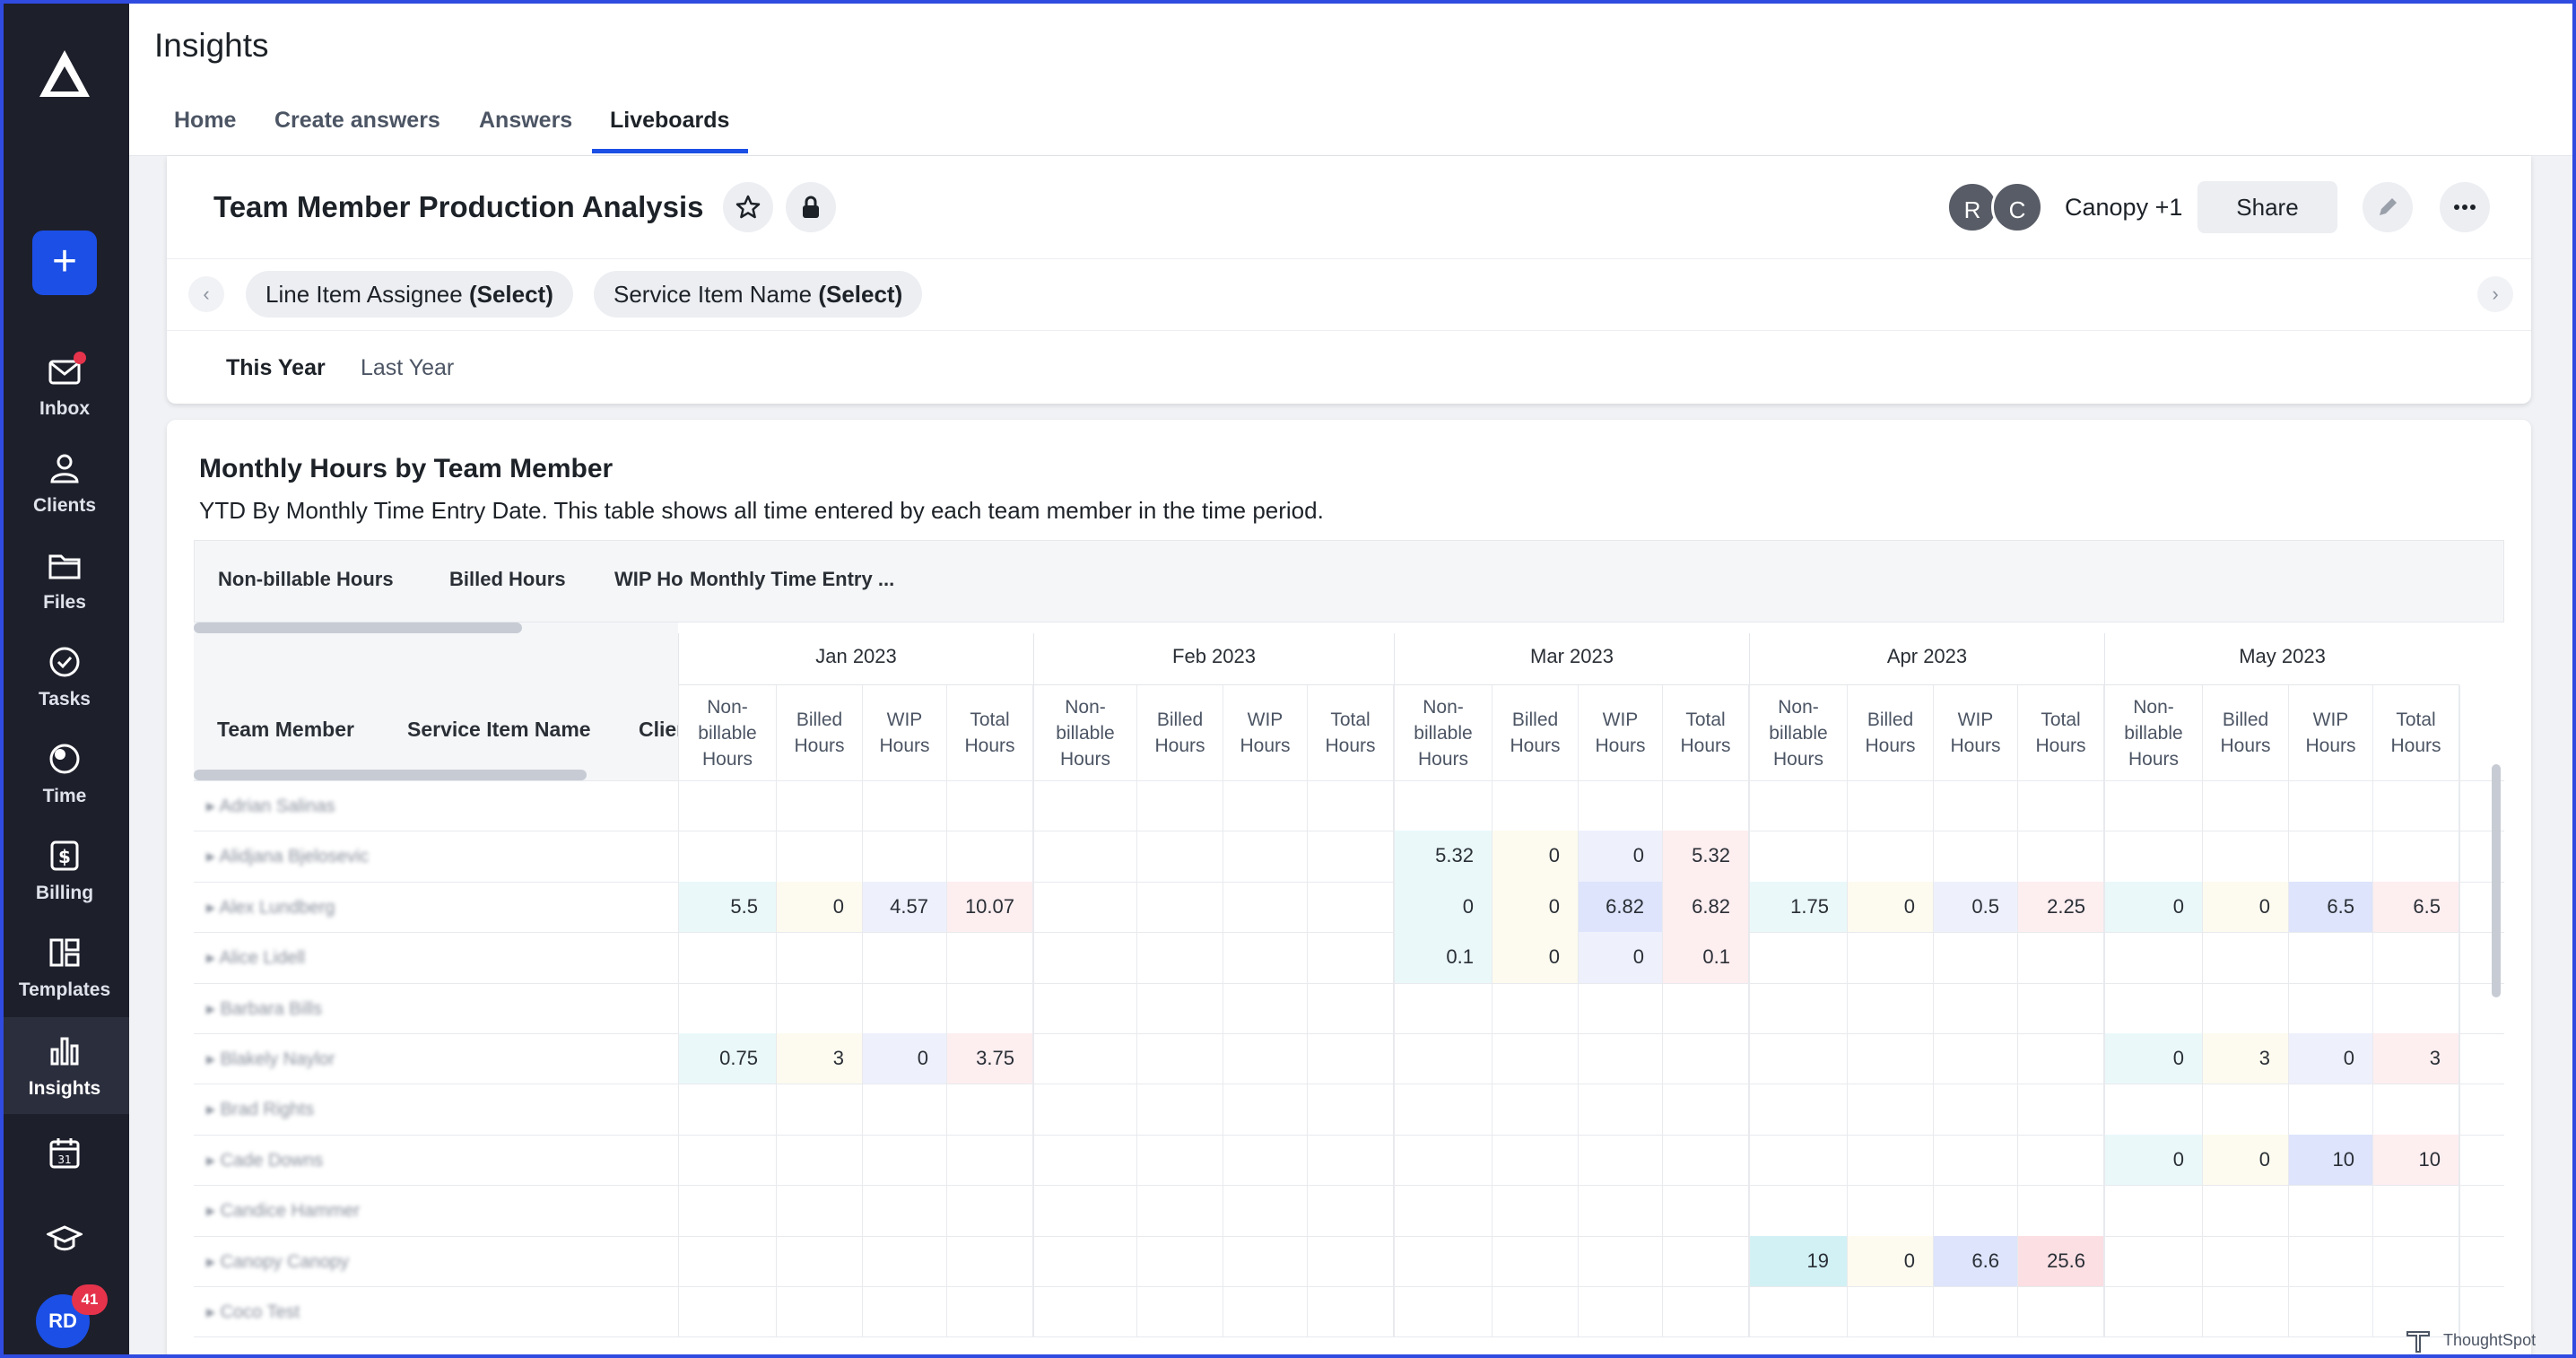  I want to click on team-member-name: ▸ Cade Downs, so click(264, 1160).